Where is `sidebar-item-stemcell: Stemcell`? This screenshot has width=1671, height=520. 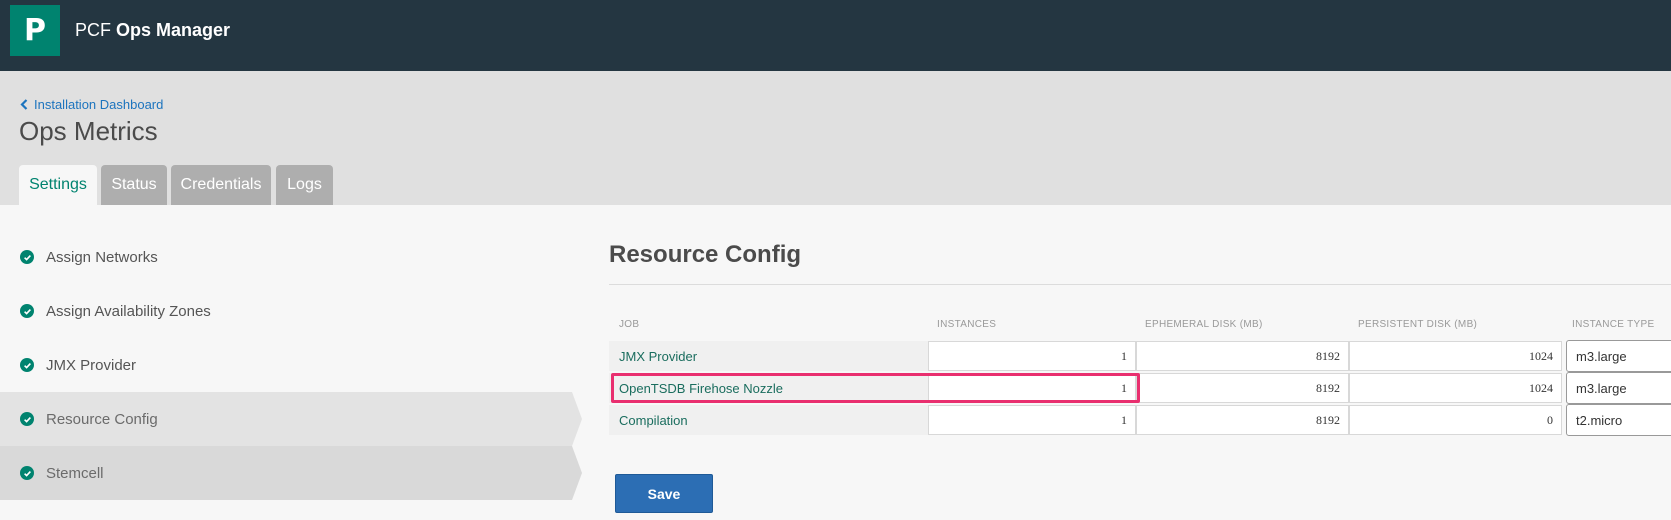 sidebar-item-stemcell: Stemcell is located at coordinates (291, 473).